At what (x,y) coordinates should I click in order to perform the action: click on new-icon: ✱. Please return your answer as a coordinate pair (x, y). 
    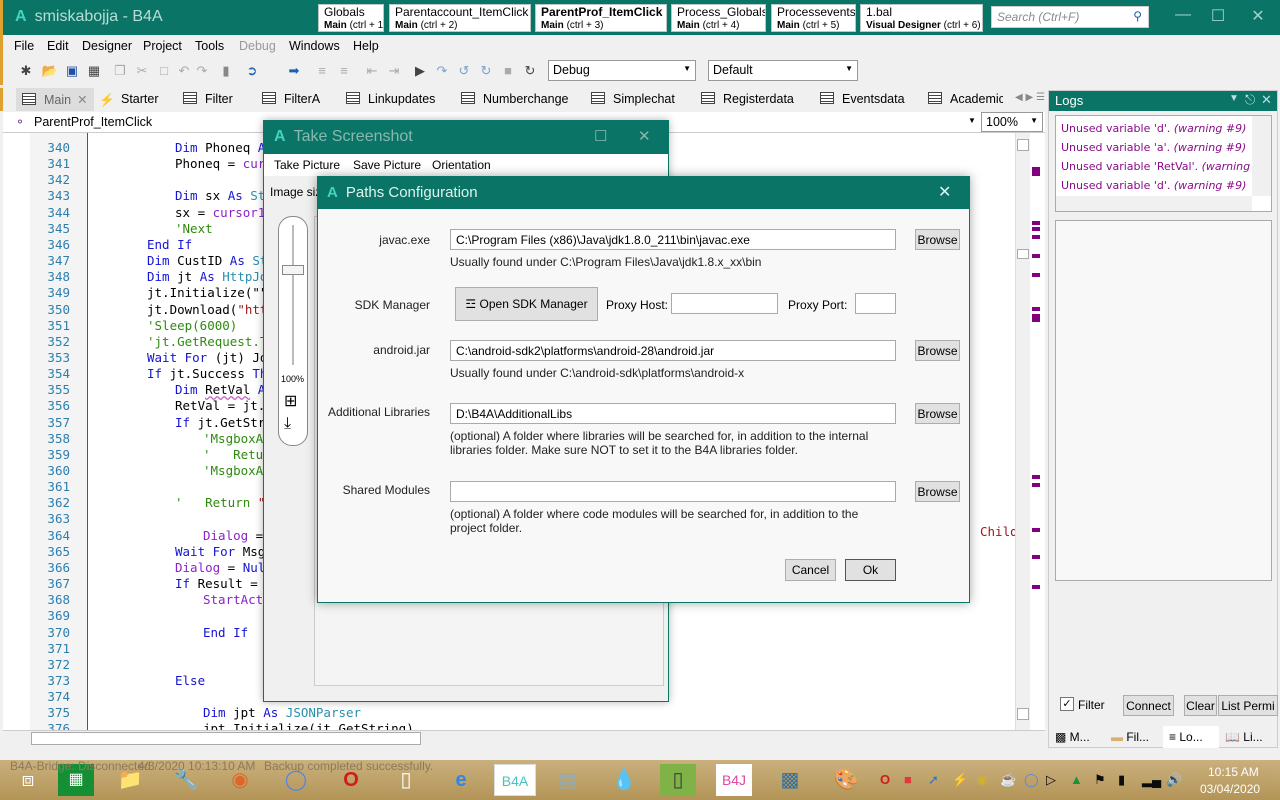
    Looking at the image, I should click on (26, 71).